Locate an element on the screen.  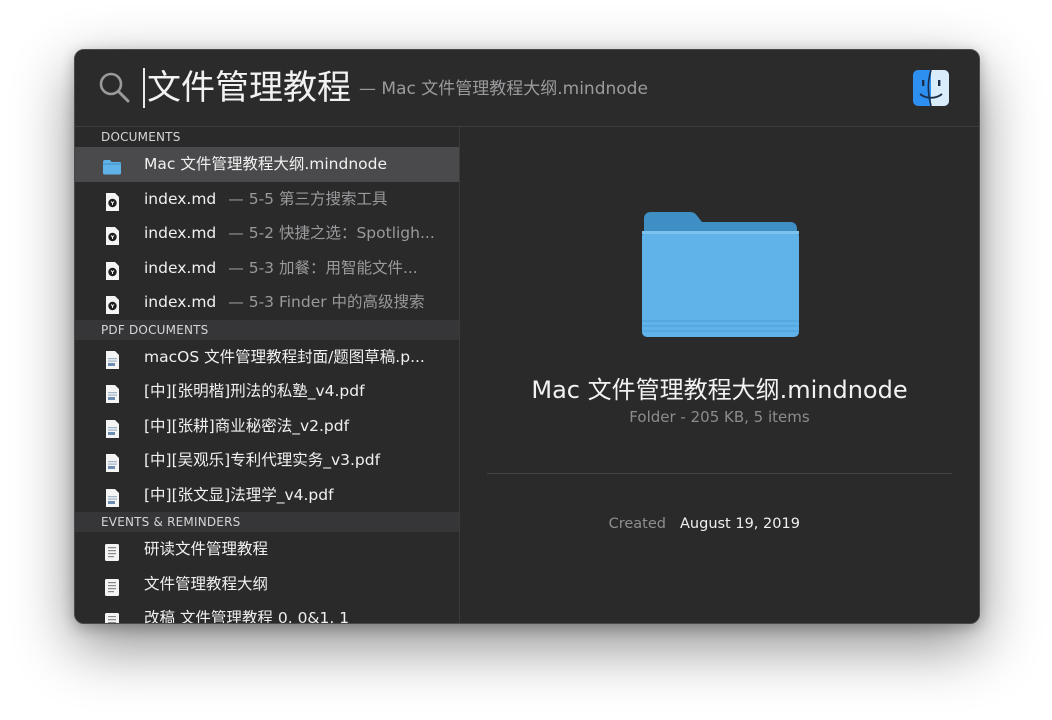
result-row: 研读文件管理教程 is located at coordinates (267, 549).